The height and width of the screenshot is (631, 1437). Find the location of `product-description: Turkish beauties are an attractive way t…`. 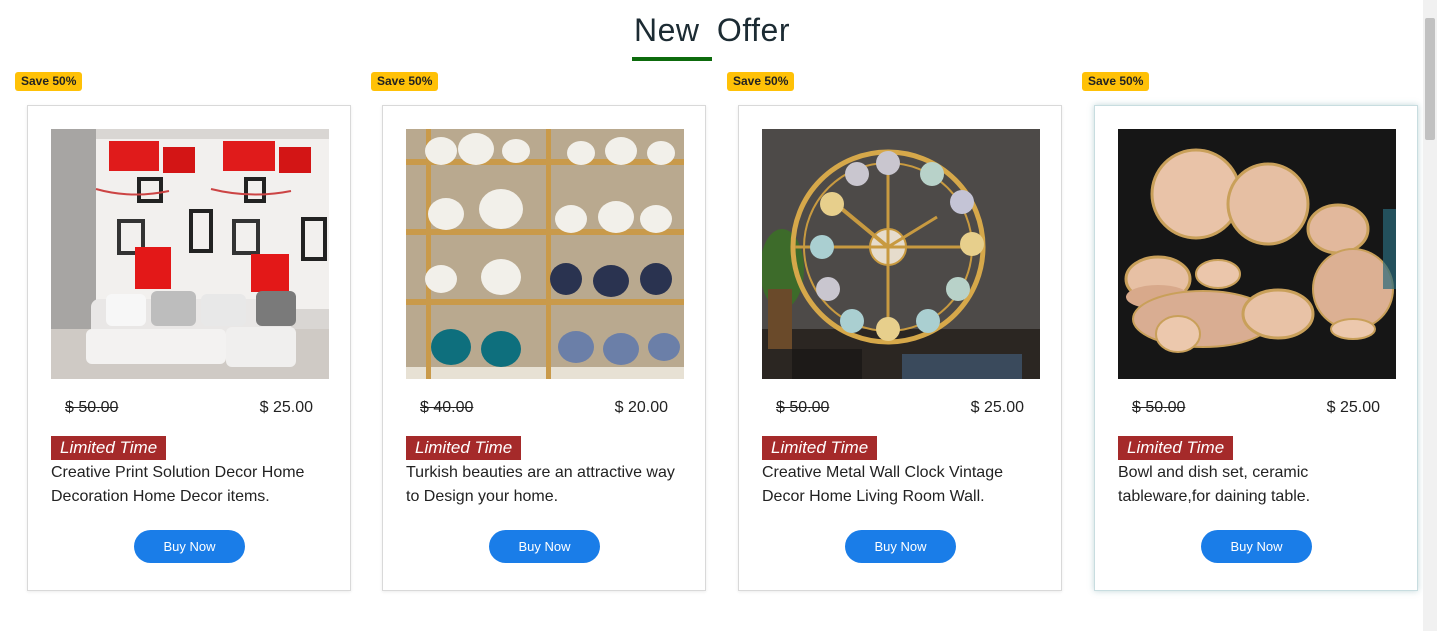

product-description: Turkish beauties are an attractive way t… is located at coordinates (540, 484).